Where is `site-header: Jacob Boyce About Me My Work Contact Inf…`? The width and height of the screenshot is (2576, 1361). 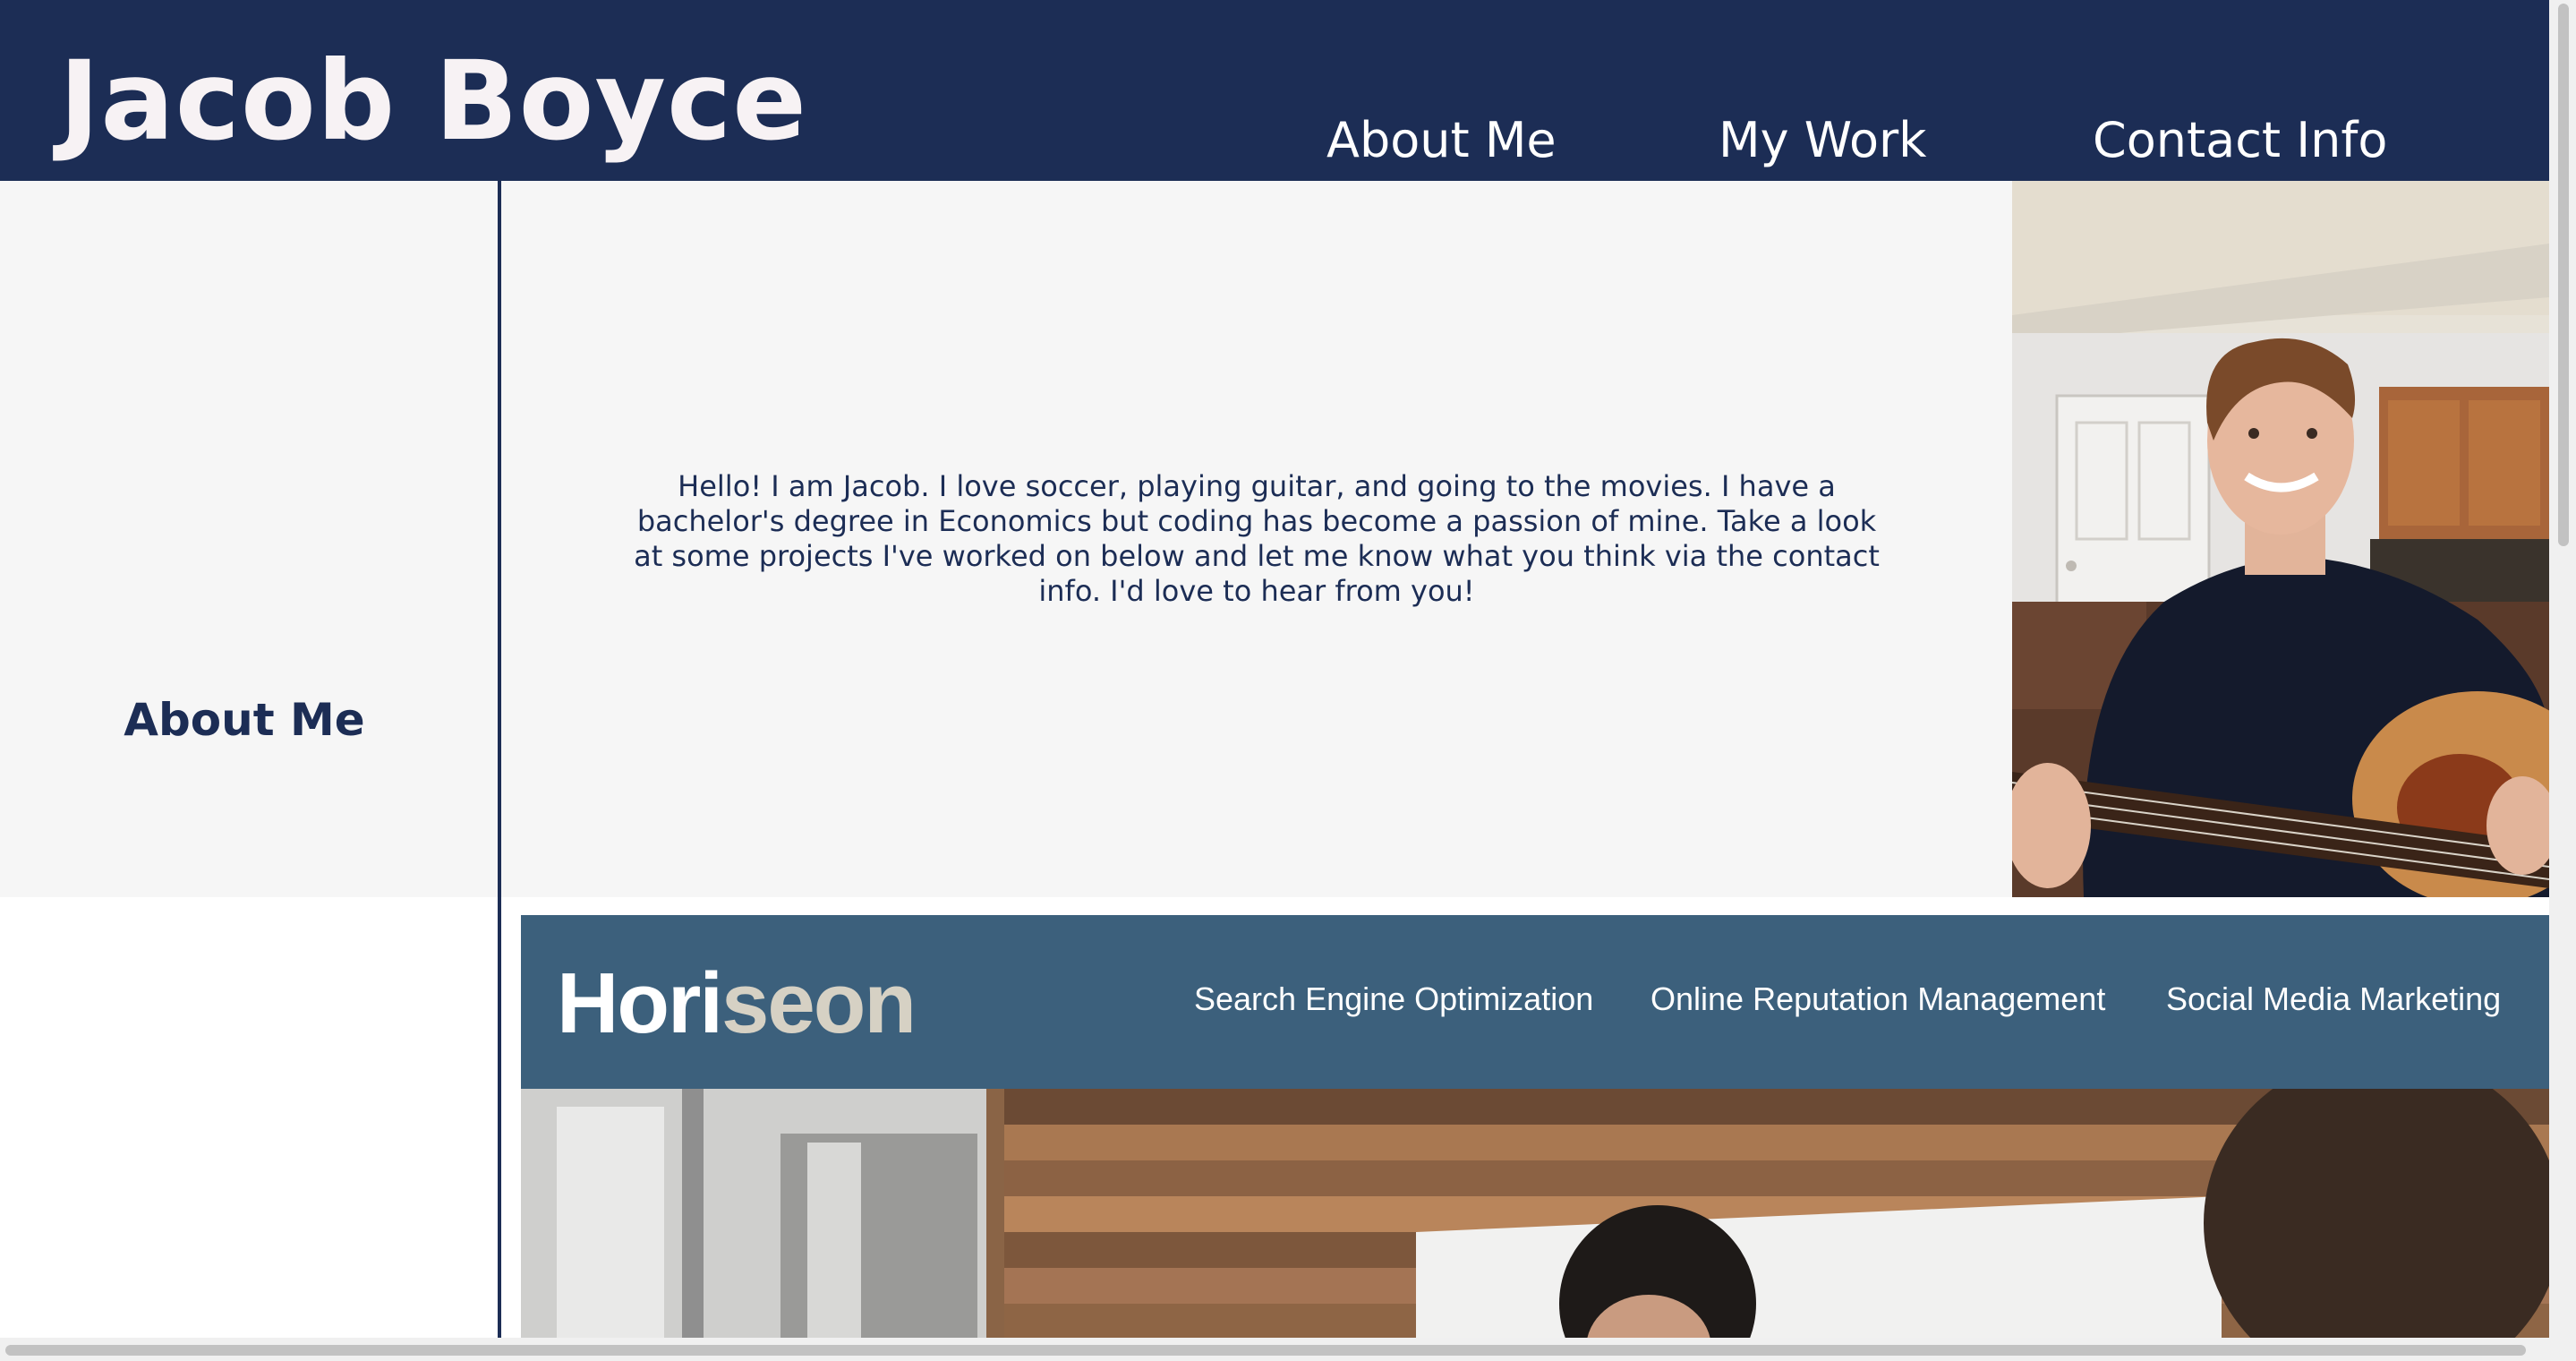 site-header: Jacob Boyce About Me My Work Contact Inf… is located at coordinates (1274, 90).